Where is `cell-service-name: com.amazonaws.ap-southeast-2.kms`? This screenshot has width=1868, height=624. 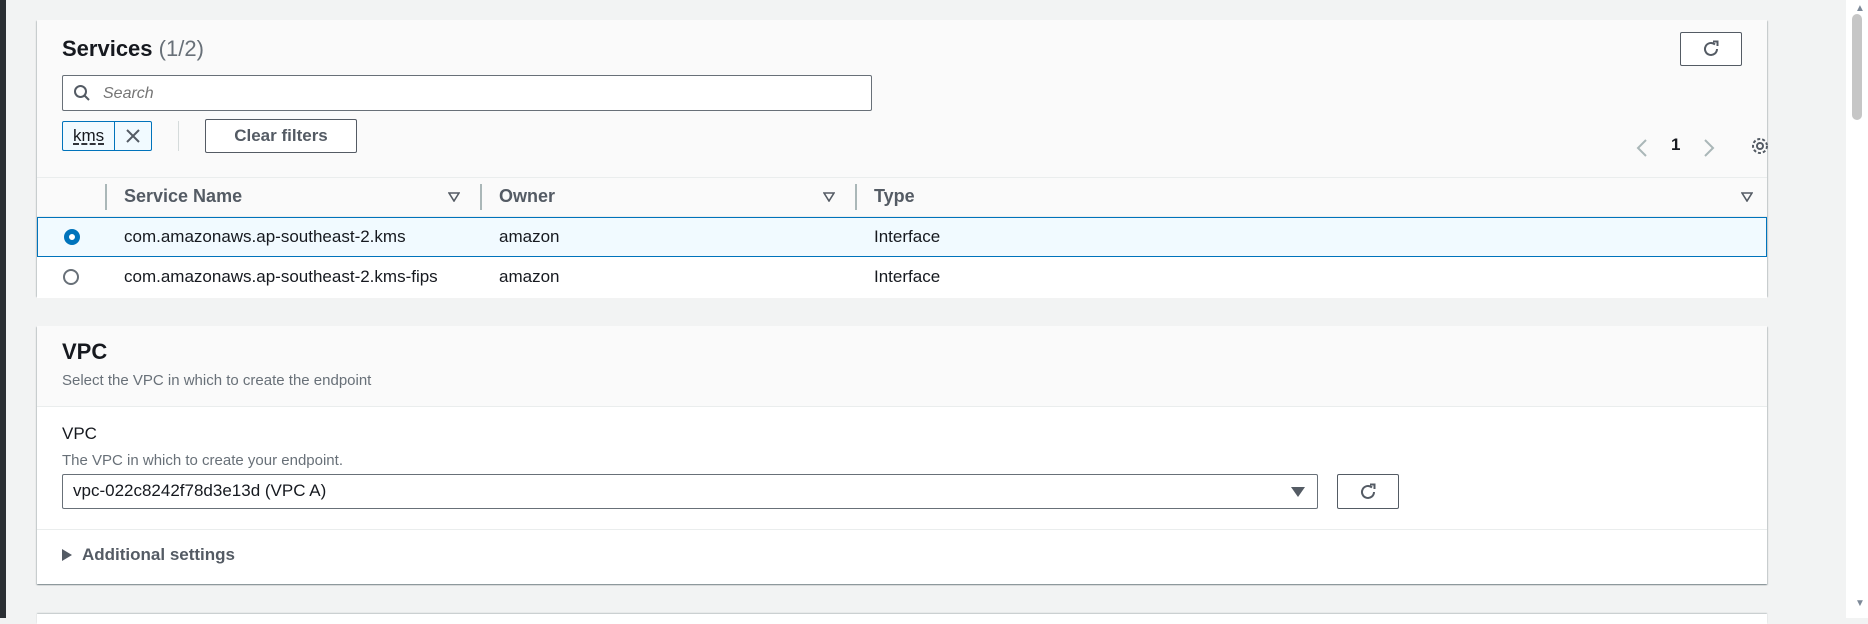 cell-service-name: com.amazonaws.ap-southeast-2.kms is located at coordinates (265, 236).